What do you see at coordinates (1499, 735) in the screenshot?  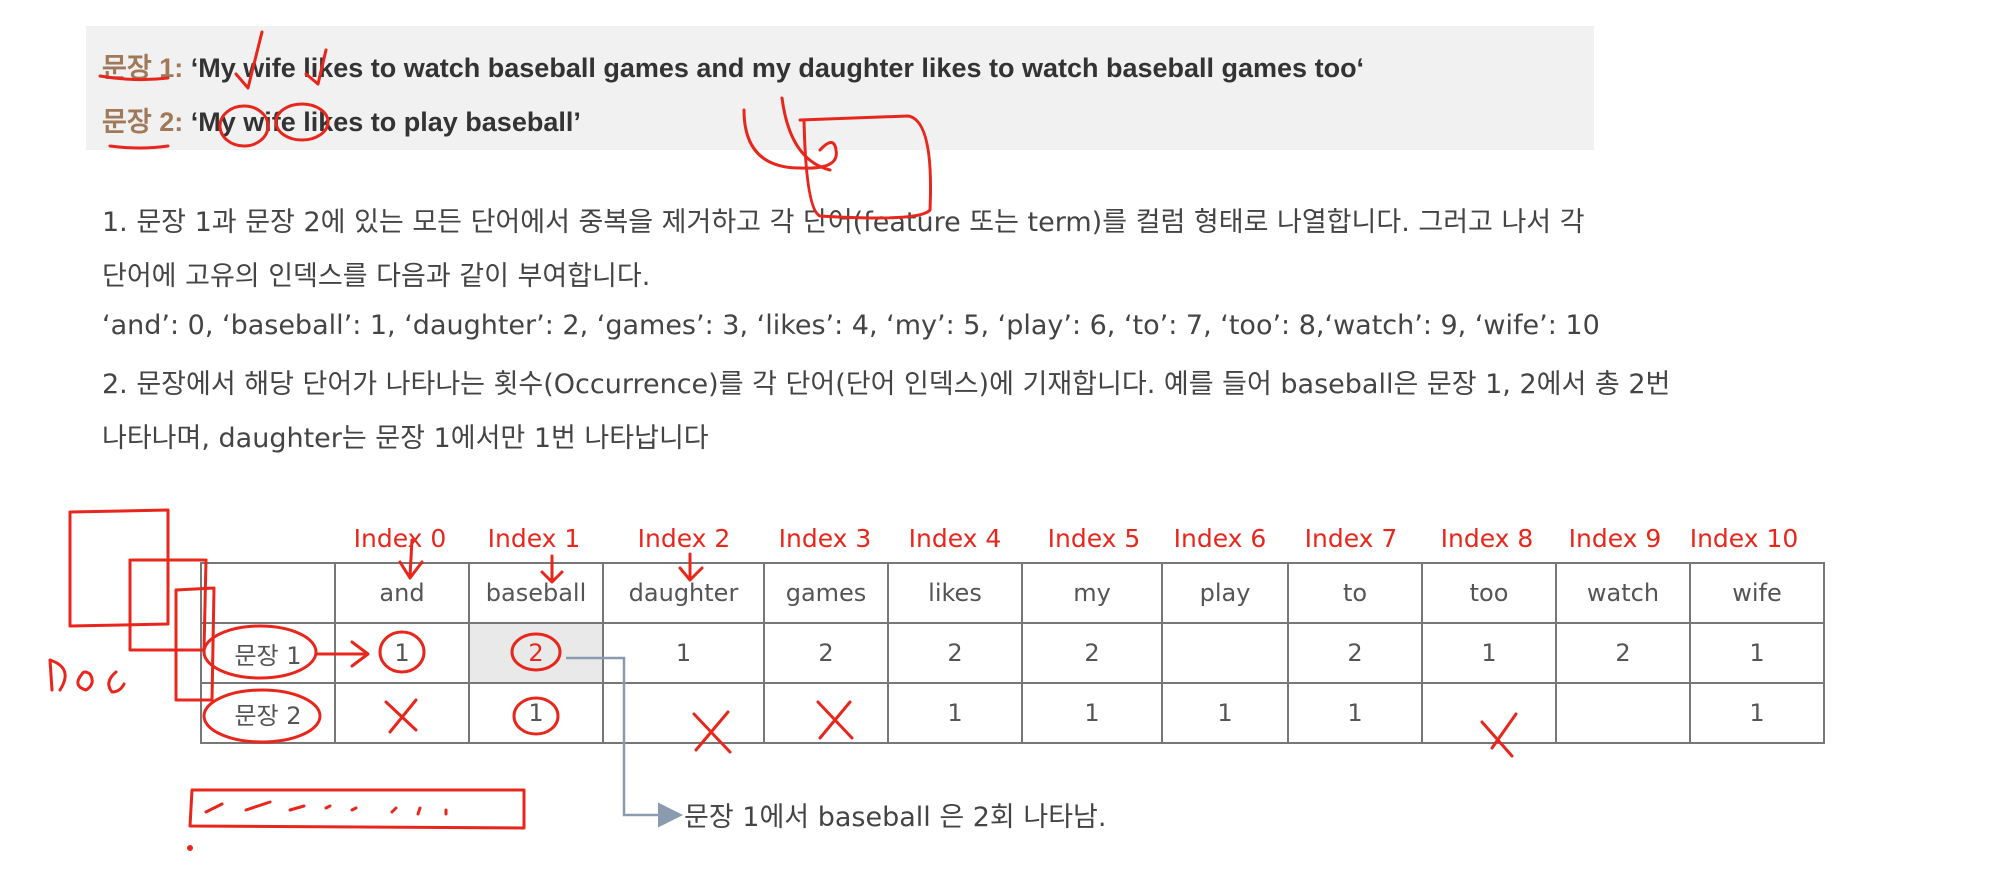 I see `x-mark-too` at bounding box center [1499, 735].